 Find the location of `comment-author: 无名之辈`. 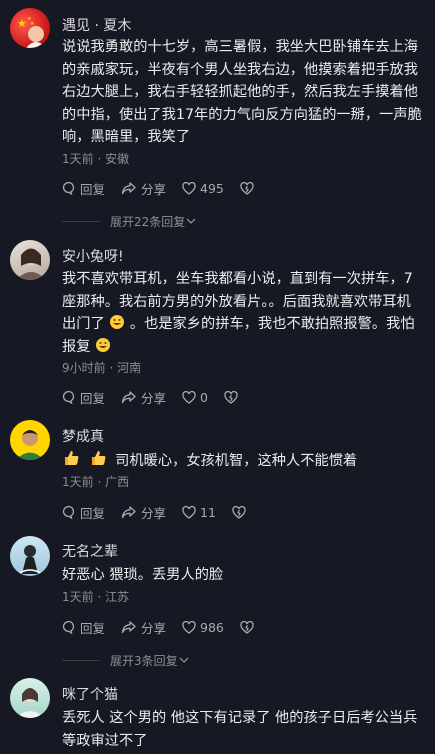

comment-author: 无名之辈 is located at coordinates (90, 551).